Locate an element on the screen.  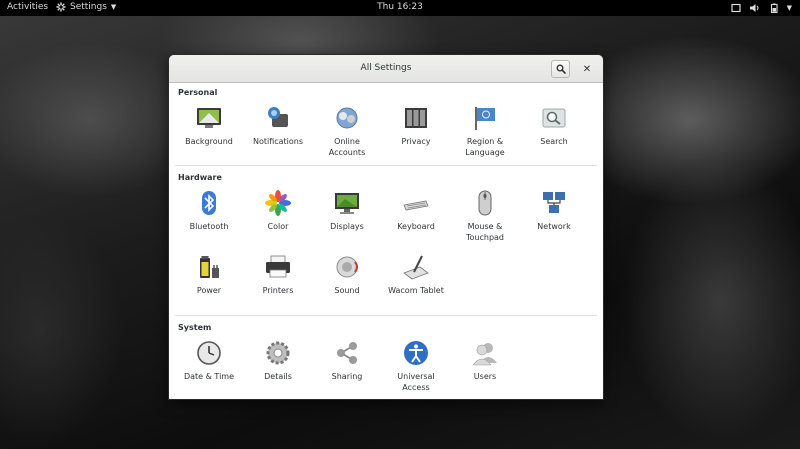
panel-label: Users is located at coordinates (485, 376).